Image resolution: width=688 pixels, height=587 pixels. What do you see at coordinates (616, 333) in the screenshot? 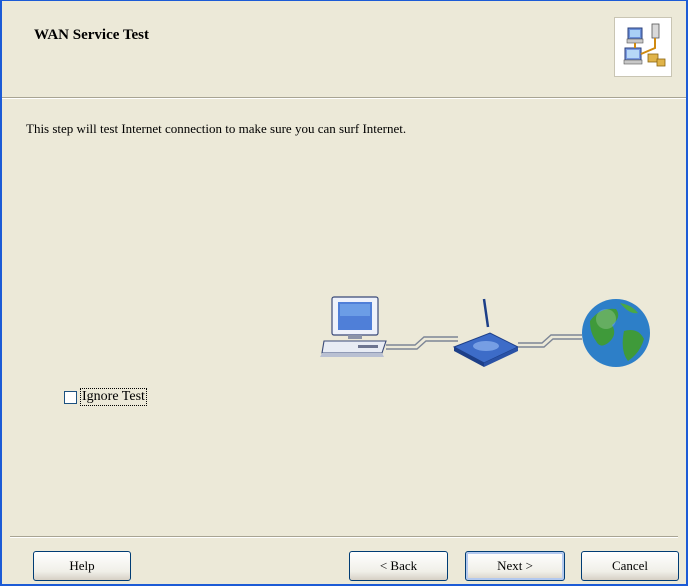
I see `globe-icon` at bounding box center [616, 333].